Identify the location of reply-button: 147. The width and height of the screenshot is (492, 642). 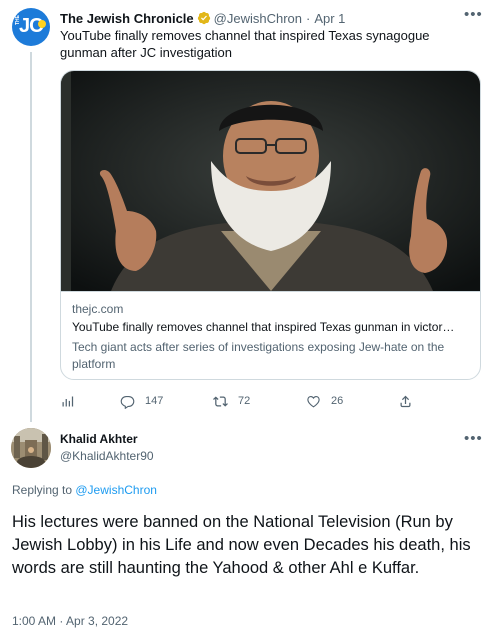
(141, 401).